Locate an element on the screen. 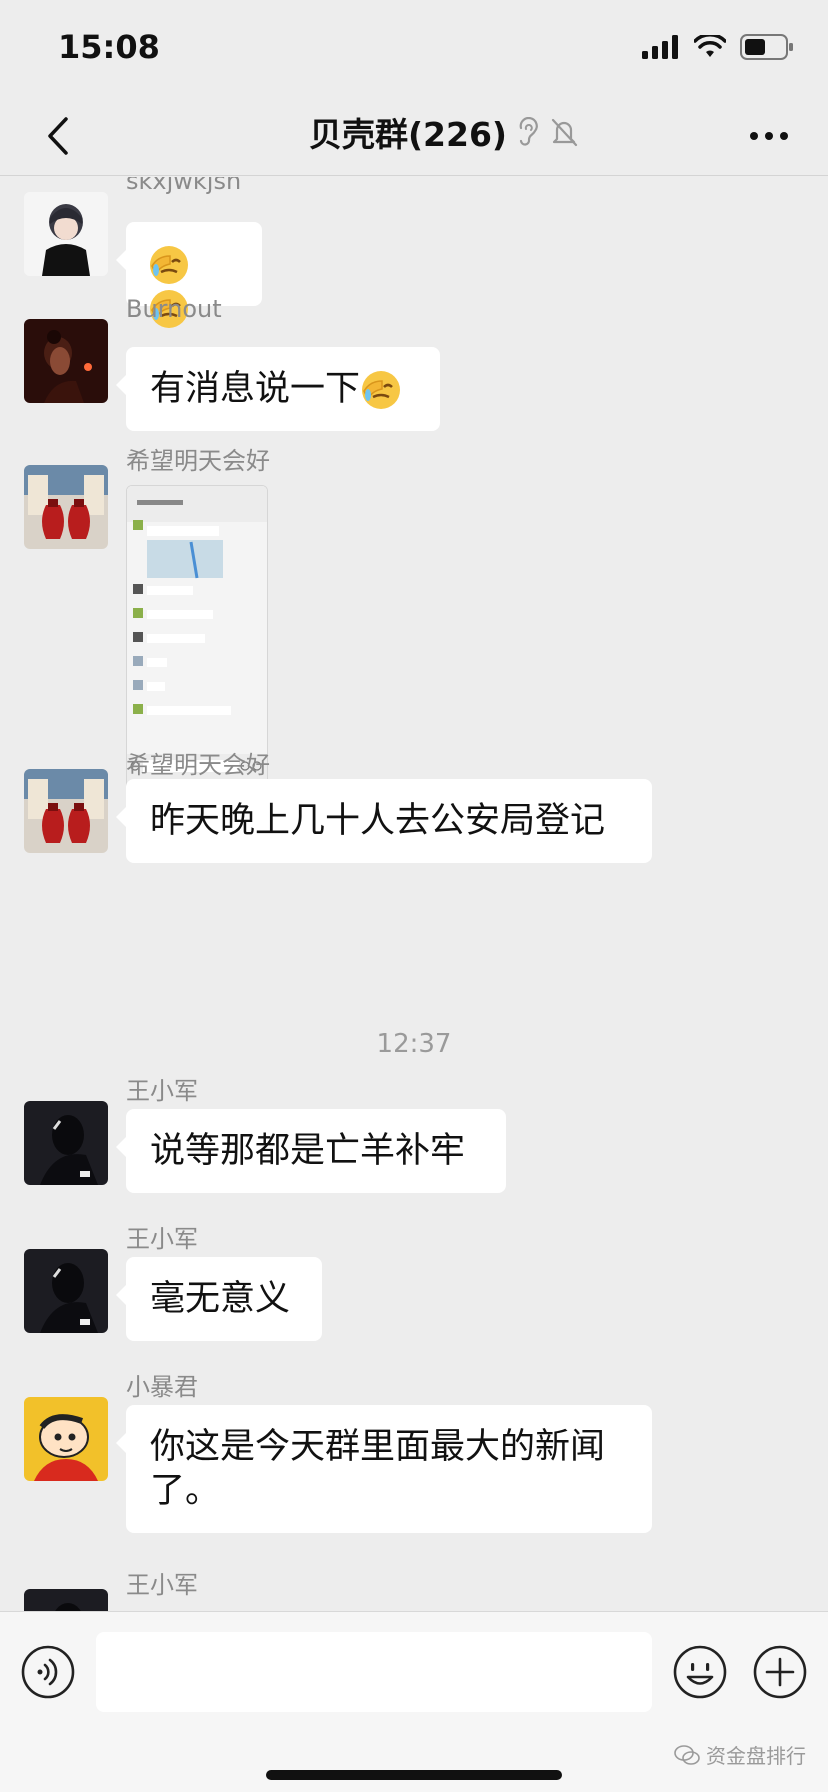 Image resolution: width=828 pixels, height=1792 pixels. avatar-cartoon-boy-icon is located at coordinates (66, 1439).